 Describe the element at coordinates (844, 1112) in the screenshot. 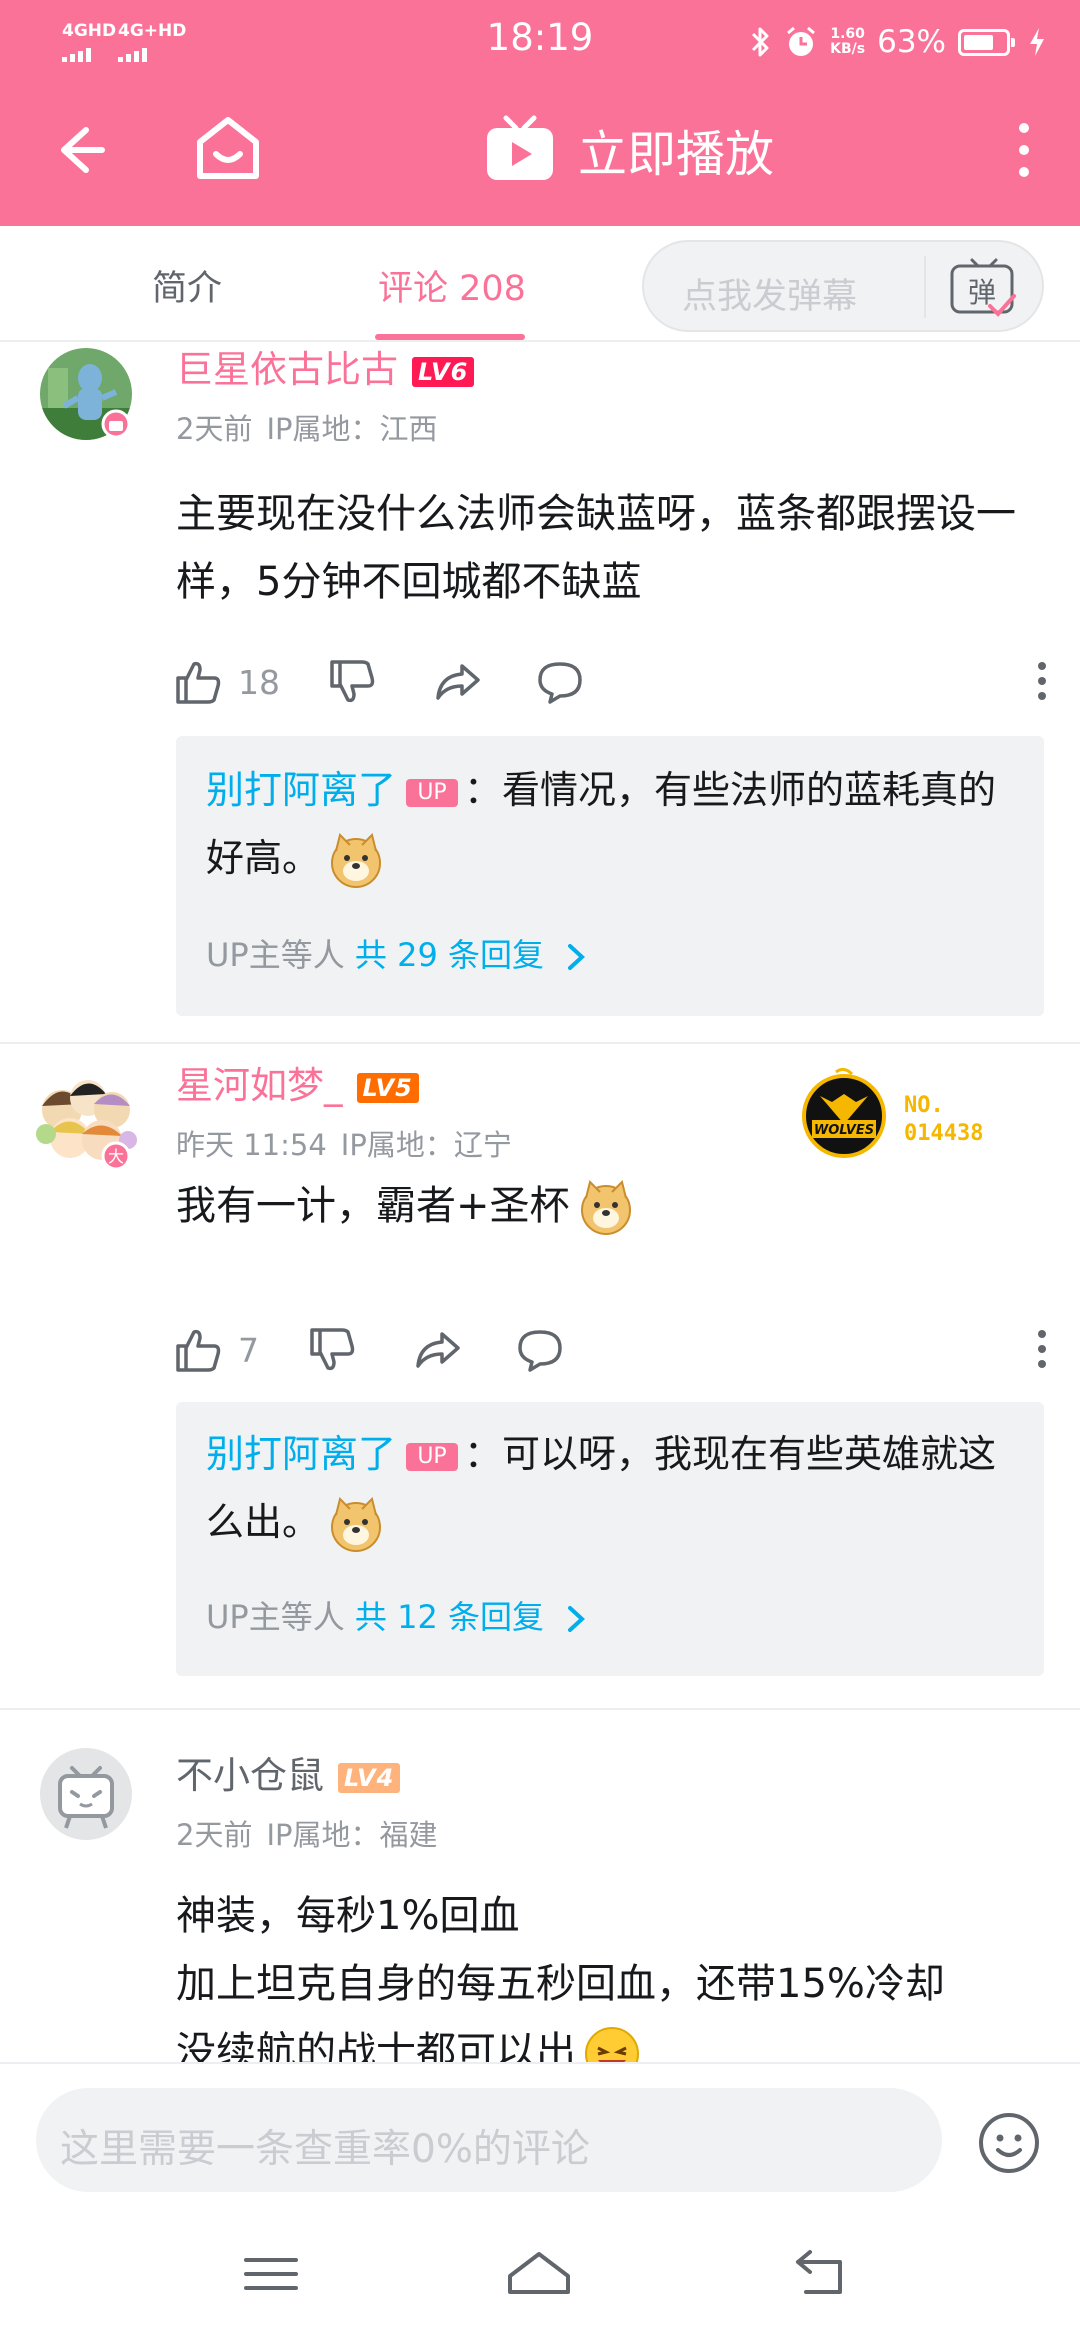

I see `wolves-emblem-icon: WOLVES` at that location.